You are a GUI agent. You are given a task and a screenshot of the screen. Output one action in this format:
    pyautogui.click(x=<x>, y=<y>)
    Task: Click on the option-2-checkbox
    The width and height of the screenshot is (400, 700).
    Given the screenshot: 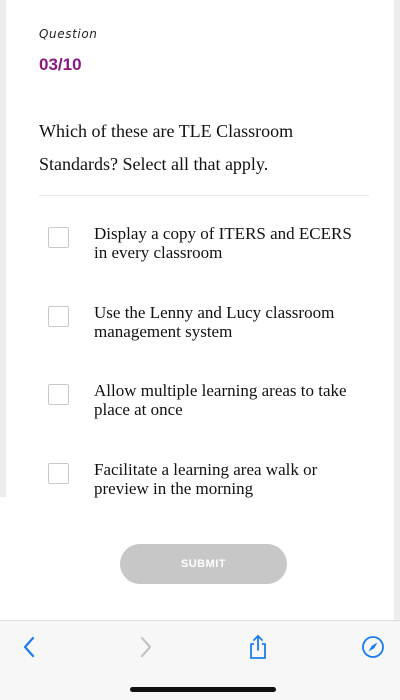 What is the action you would take?
    pyautogui.click(x=58, y=316)
    